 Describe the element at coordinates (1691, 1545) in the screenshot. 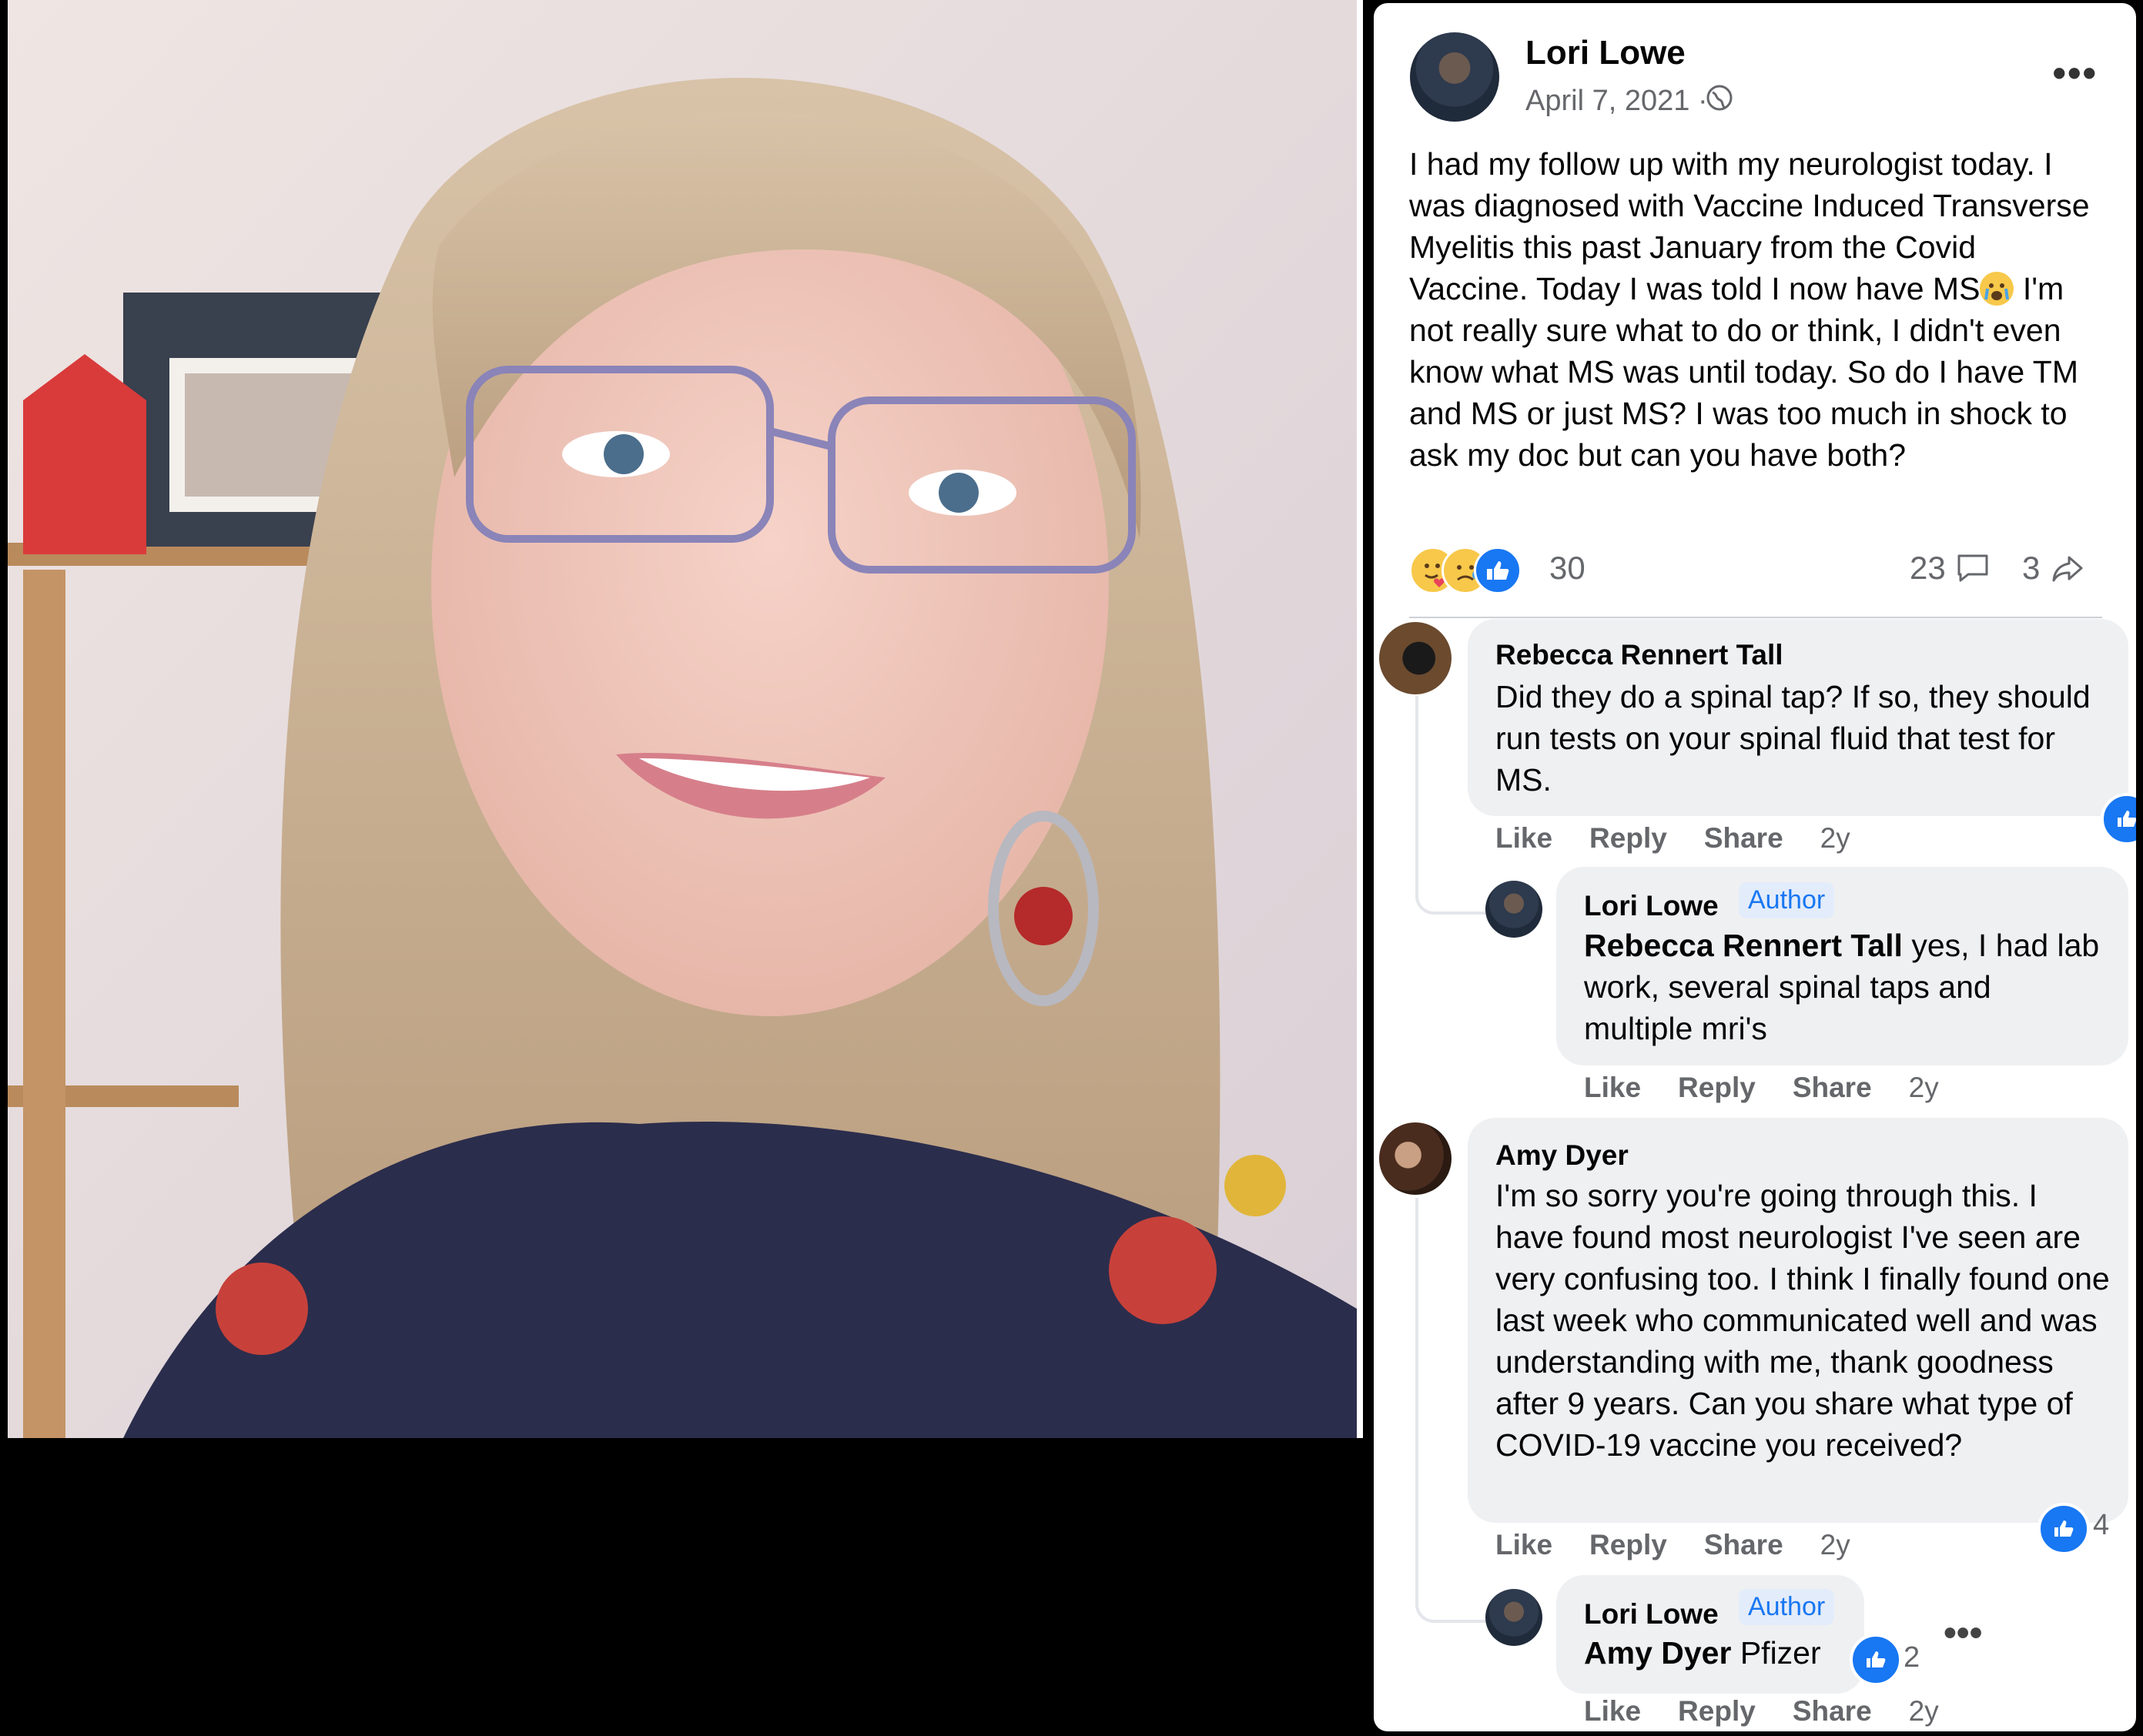

I see `comment-actions-amy: Like Reply Share 2y` at that location.